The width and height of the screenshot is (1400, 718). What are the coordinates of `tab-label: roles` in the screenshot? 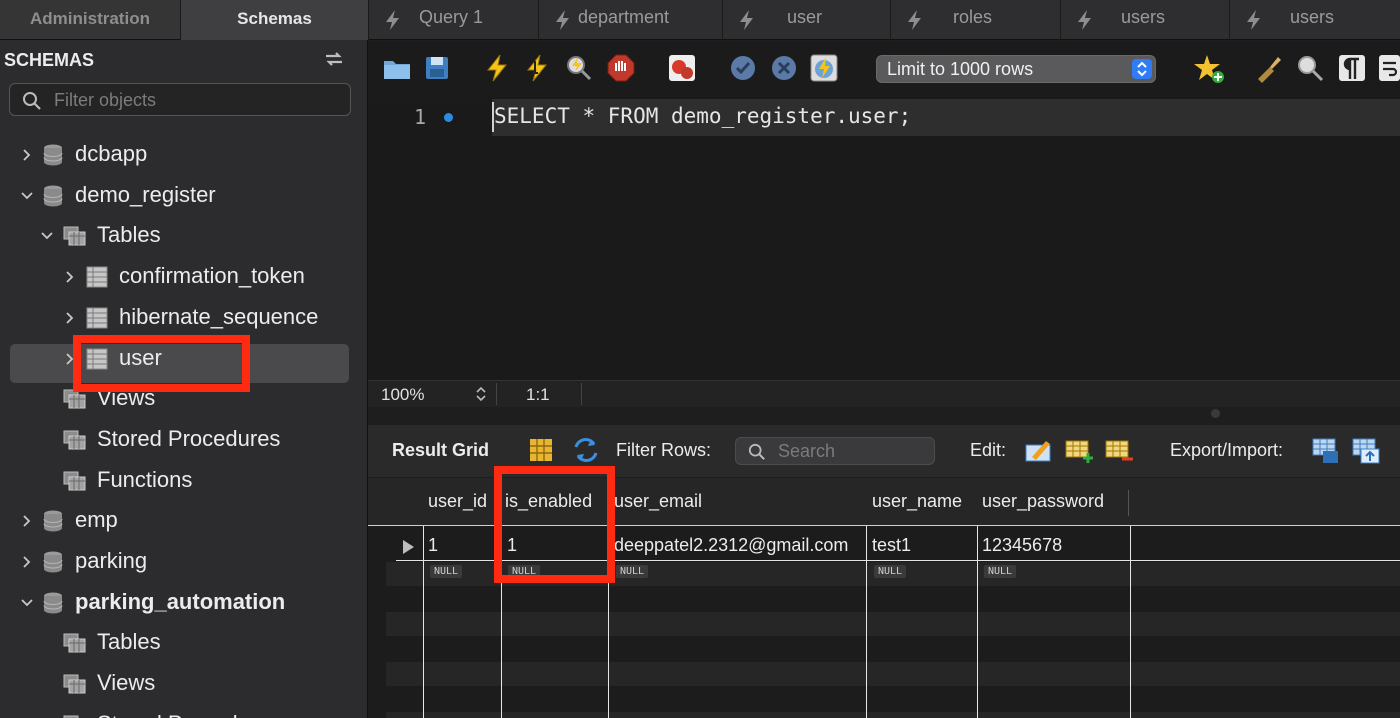 It's located at (973, 17).